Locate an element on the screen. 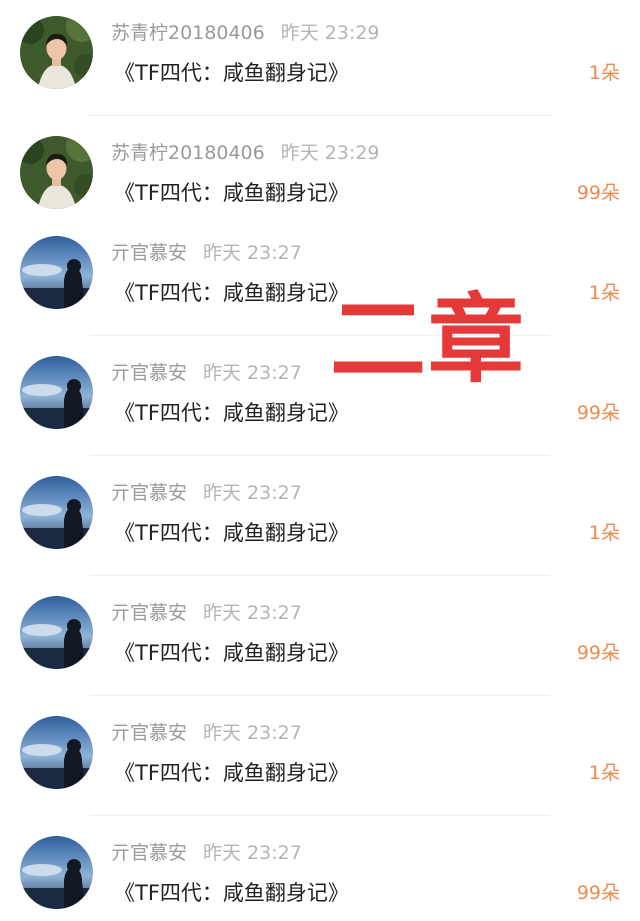  chapter-overlay-text: 二章 is located at coordinates (428, 340).